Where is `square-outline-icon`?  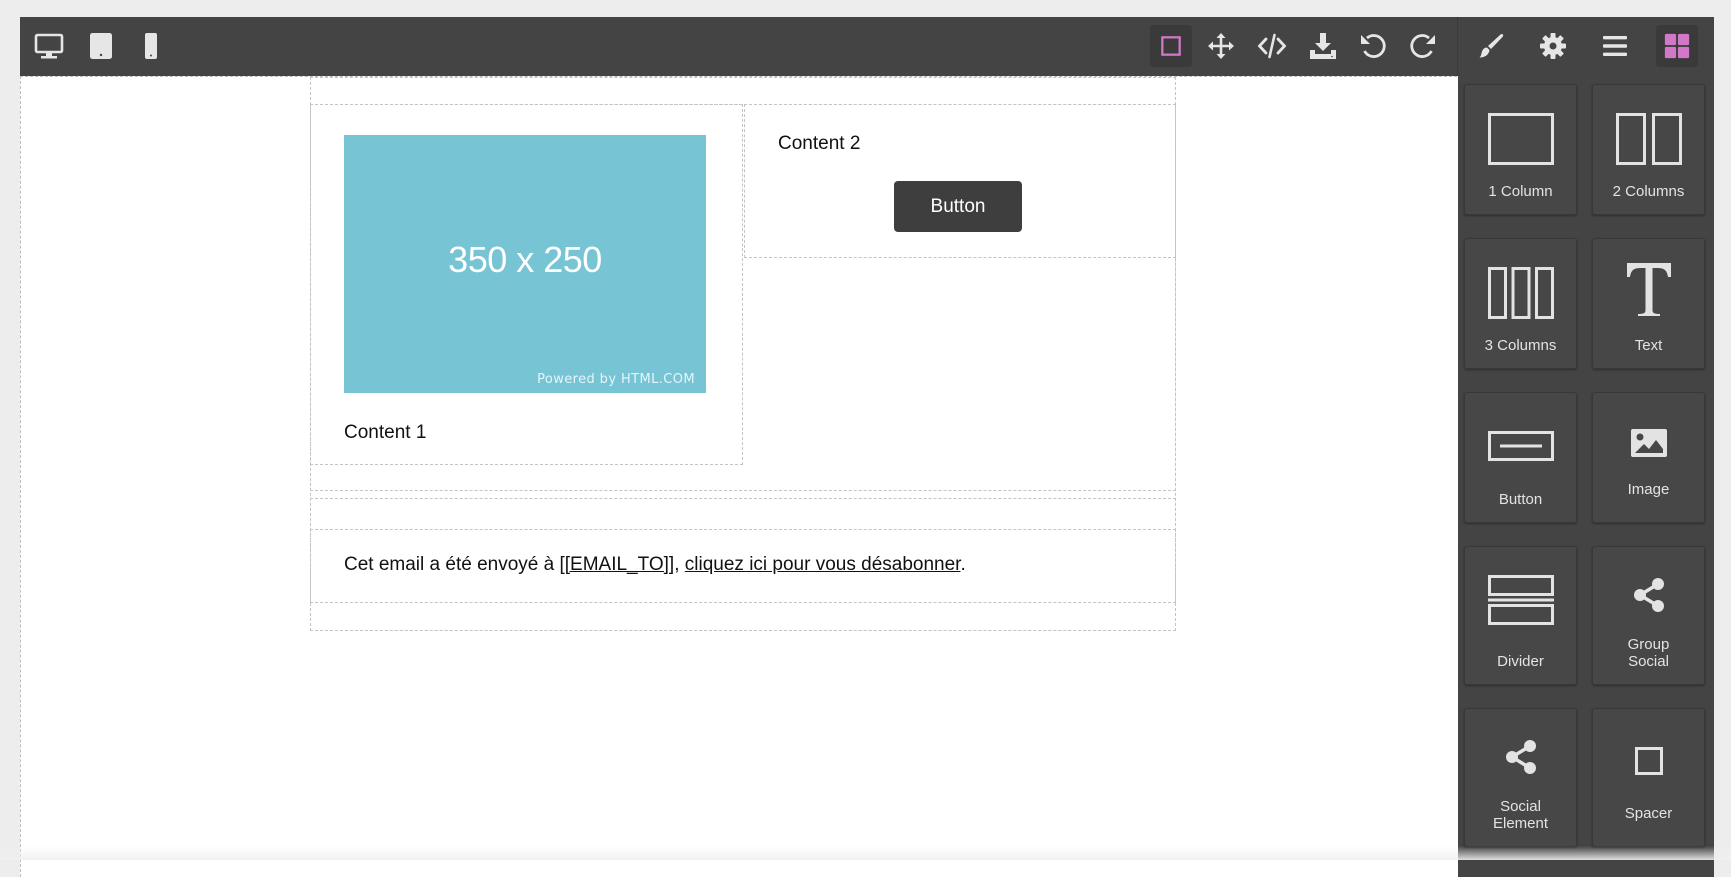 square-outline-icon is located at coordinates (1171, 46).